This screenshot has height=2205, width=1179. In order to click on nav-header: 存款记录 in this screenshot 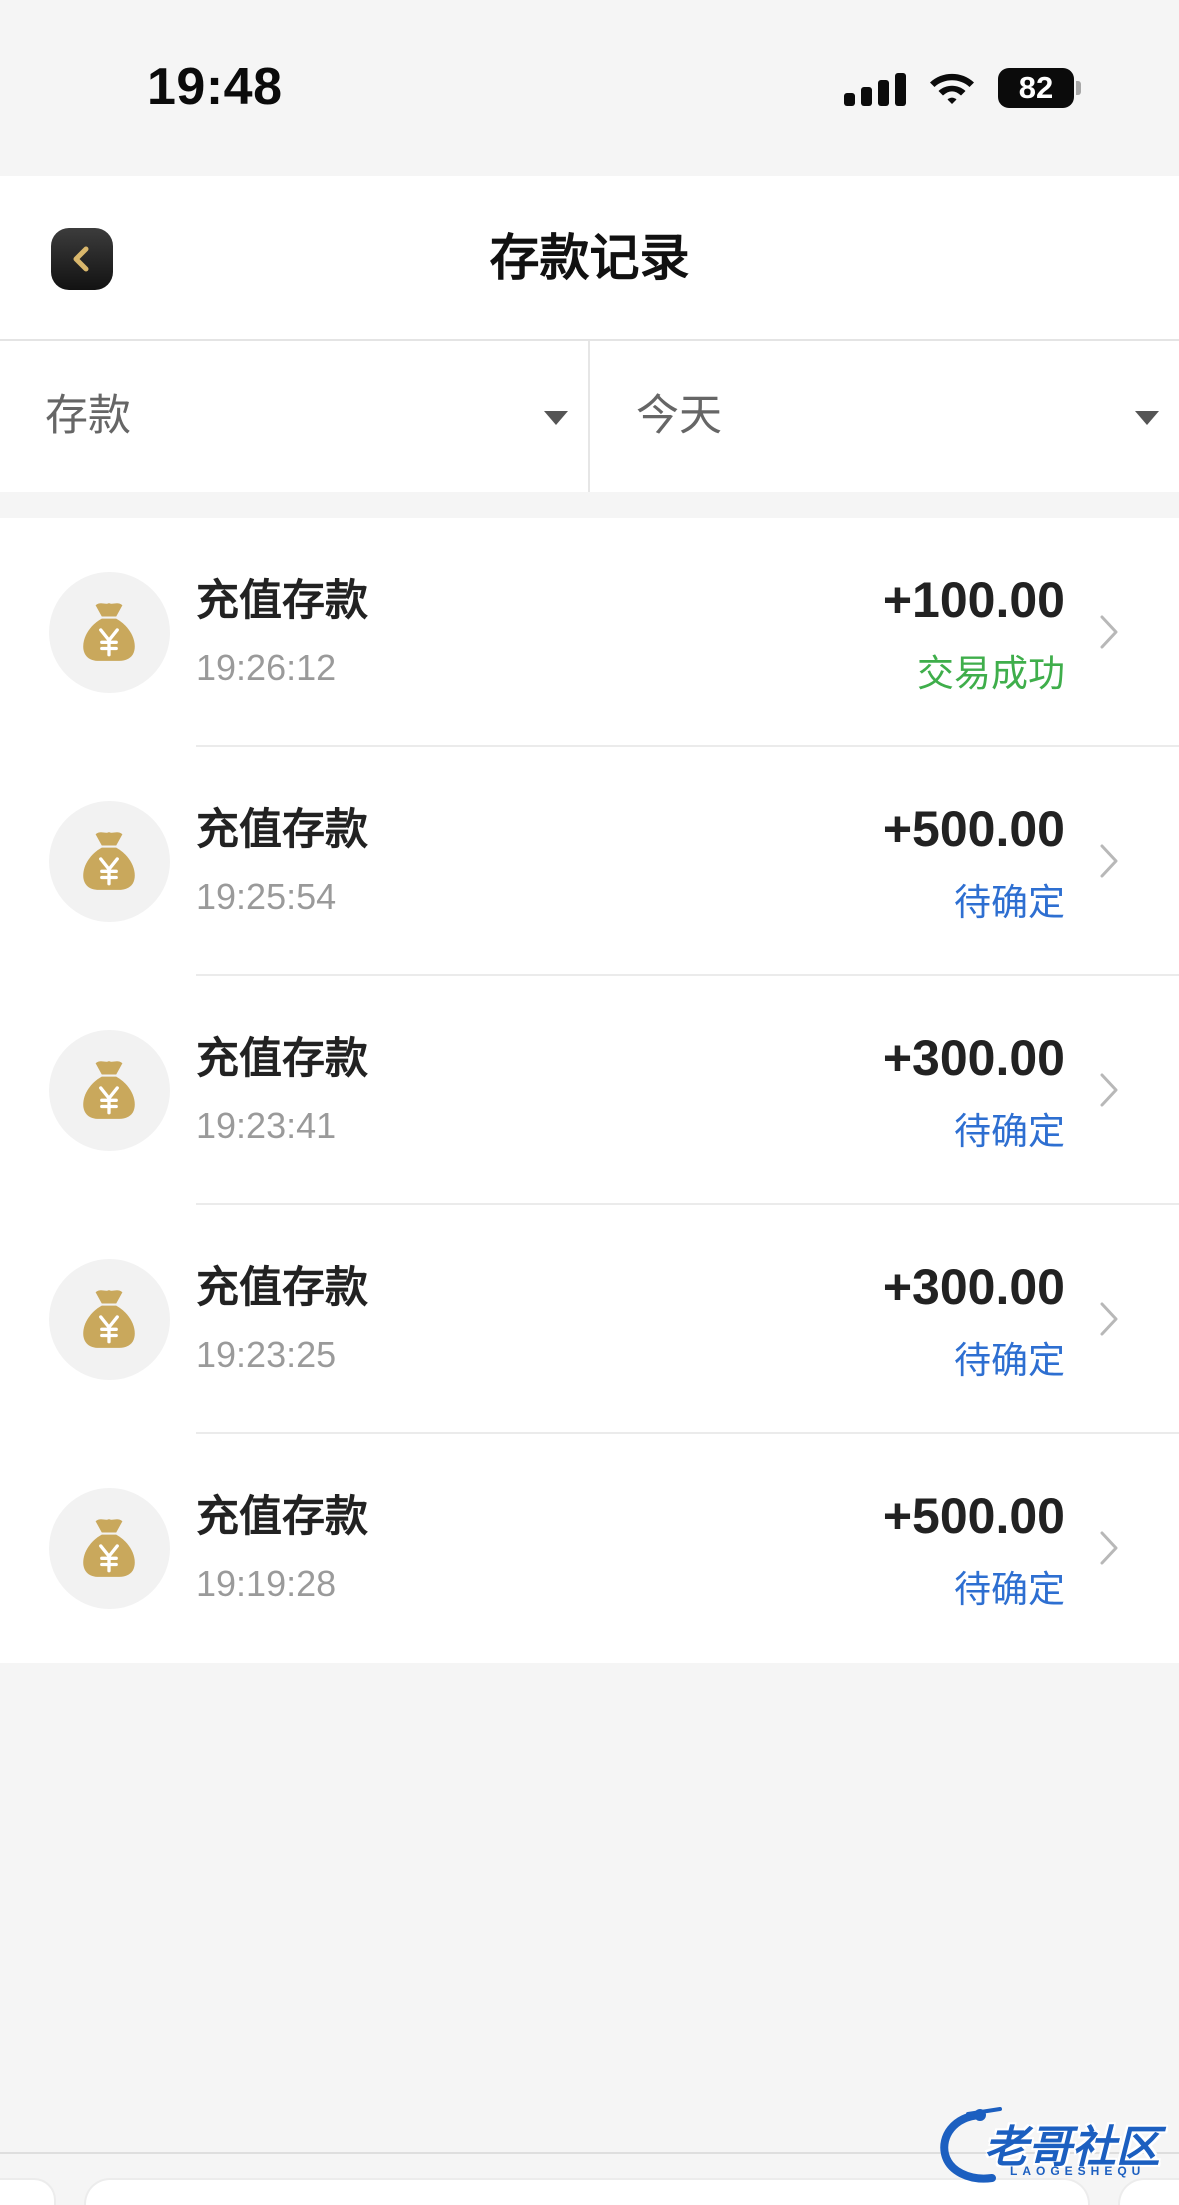, I will do `click(589, 258)`.